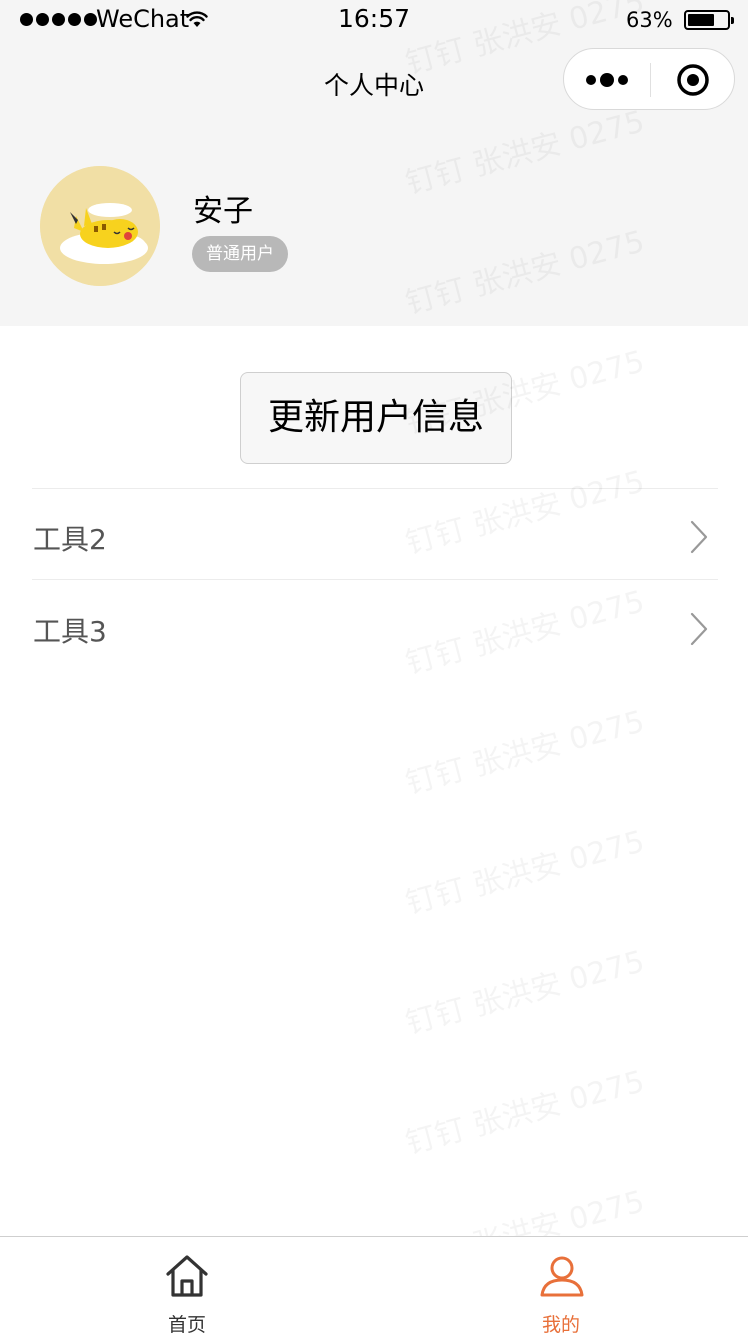 Image resolution: width=748 pixels, height=1334 pixels. What do you see at coordinates (376, 418) in the screenshot?
I see `update-user-info-button: 更新用户信息` at bounding box center [376, 418].